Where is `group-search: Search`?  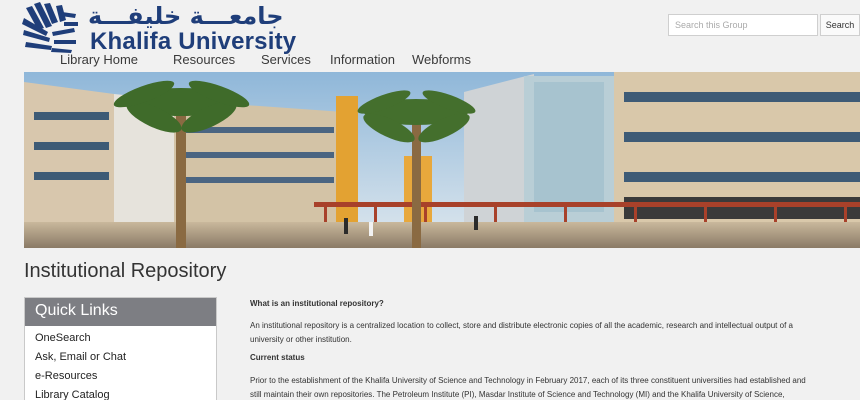 group-search: Search is located at coordinates (764, 25).